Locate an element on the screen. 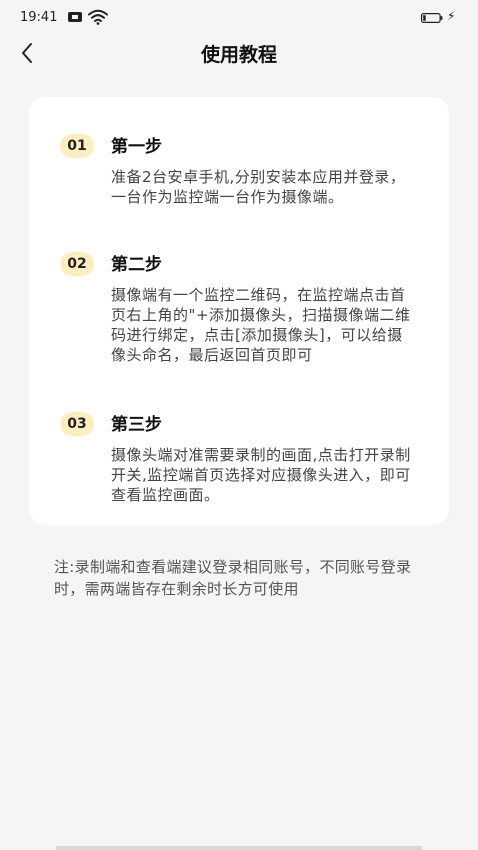 Image resolution: width=478 pixels, height=850 pixels. step-number-badge: 03 is located at coordinates (77, 424).